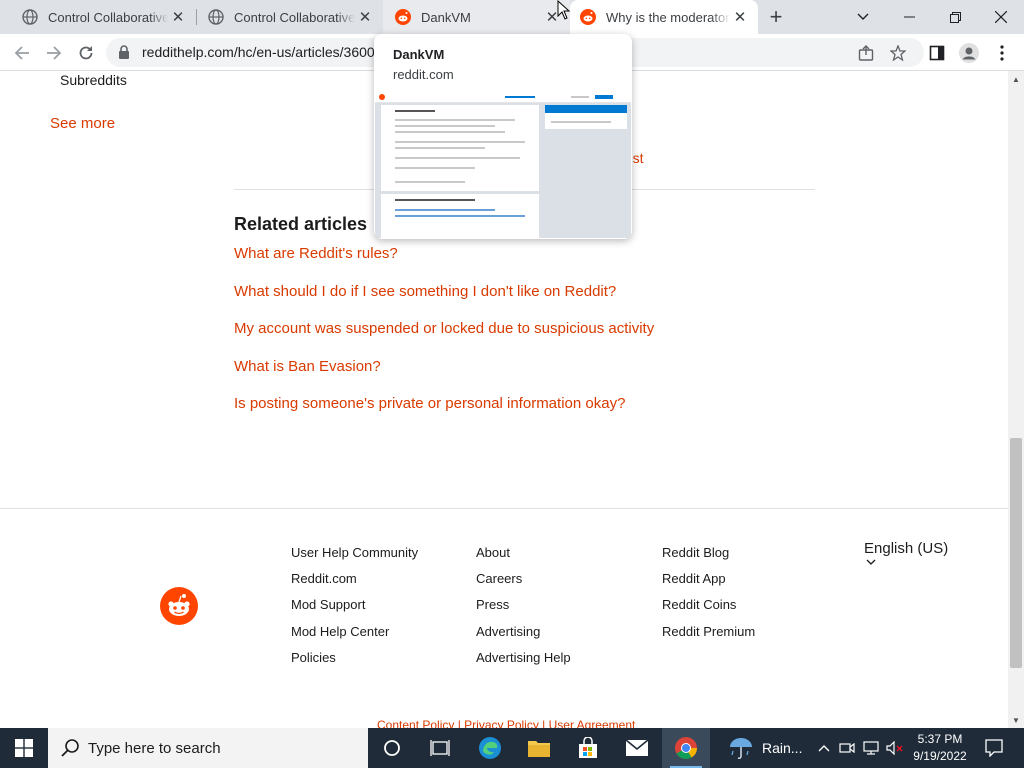 The width and height of the screenshot is (1024, 768). Describe the element at coordinates (866, 53) in the screenshot. I see `share-button` at that location.